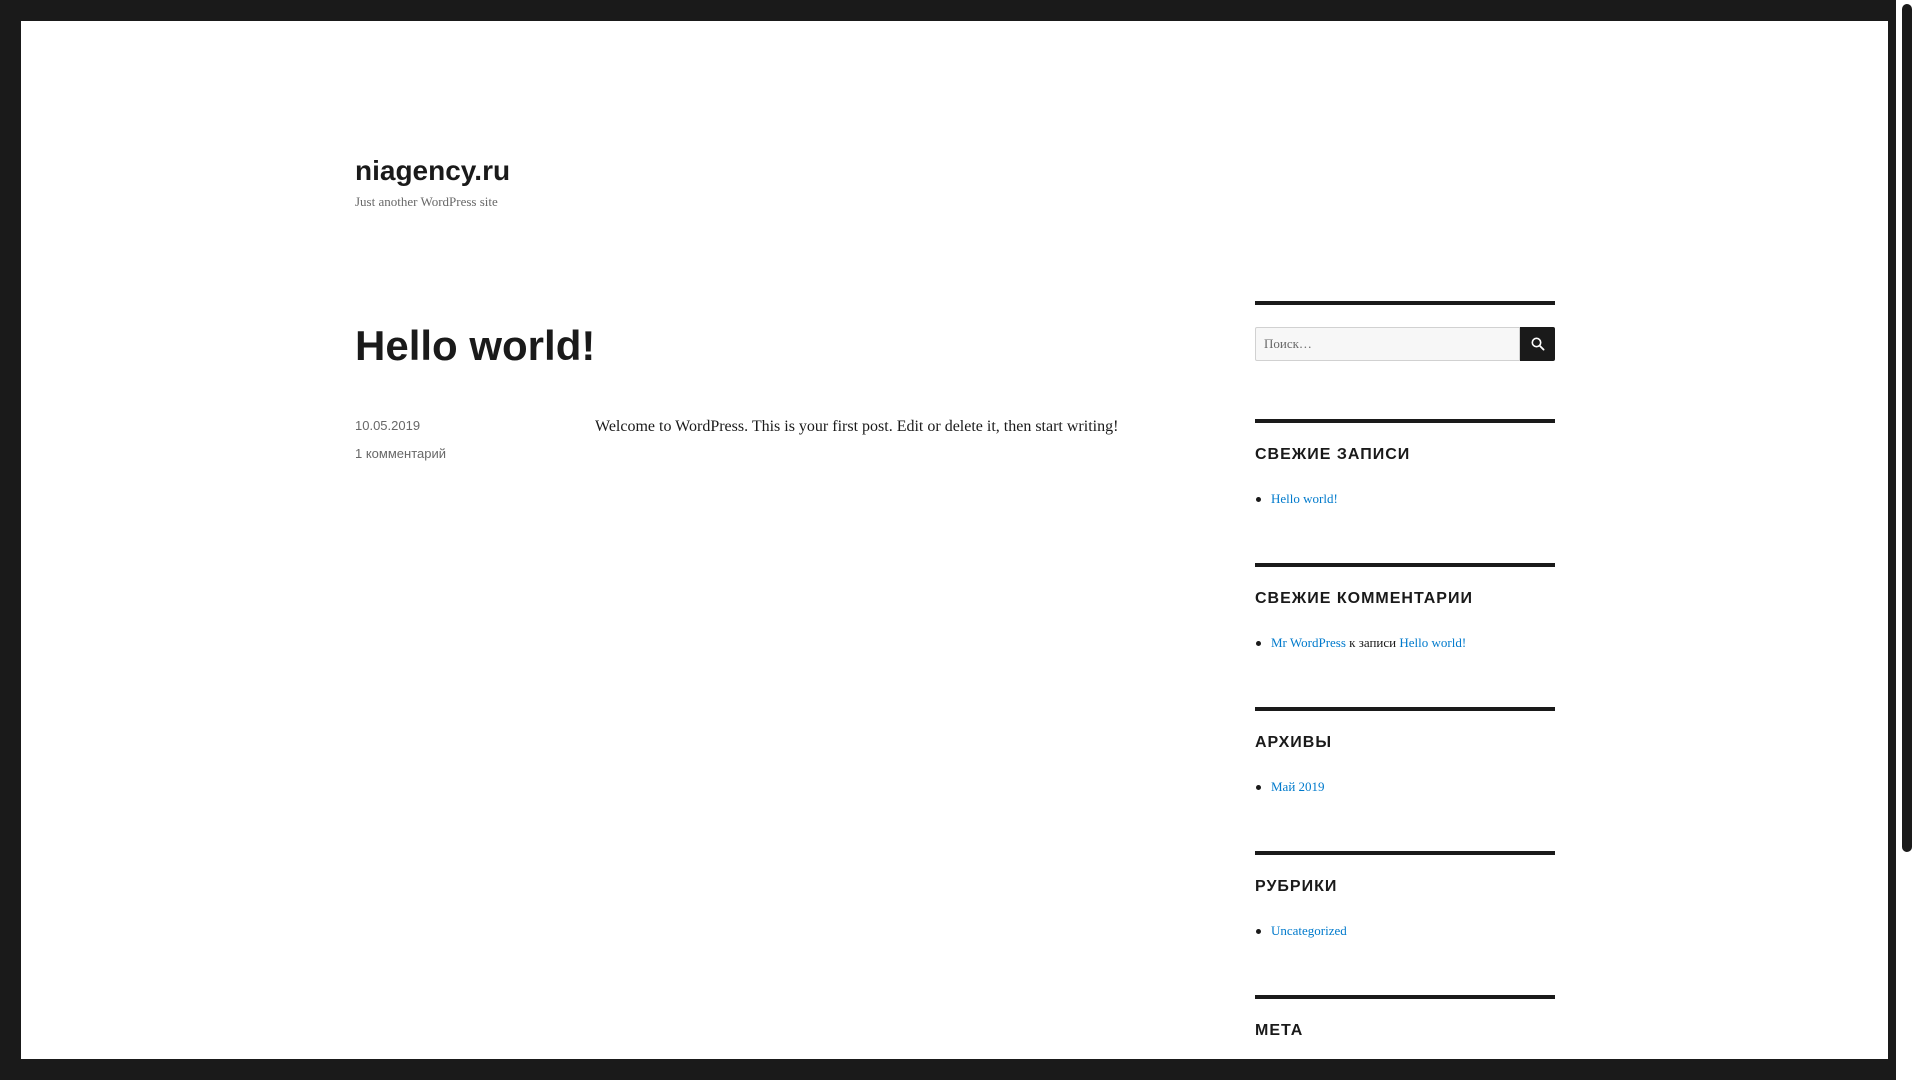 The width and height of the screenshot is (1920, 1080). What do you see at coordinates (1405, 913) in the screenshot?
I see `categories-widget: РУБРИКИ Uncategorized` at bounding box center [1405, 913].